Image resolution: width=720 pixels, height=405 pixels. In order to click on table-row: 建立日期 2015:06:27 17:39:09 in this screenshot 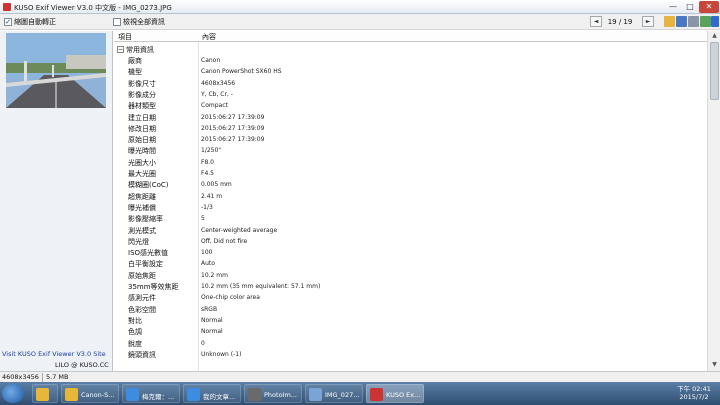, I will do `click(410, 117)`.